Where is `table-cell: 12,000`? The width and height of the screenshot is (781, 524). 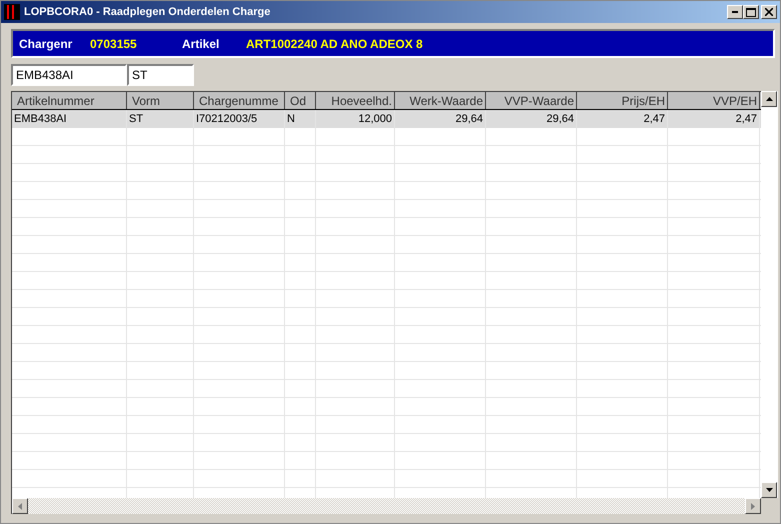 table-cell: 12,000 is located at coordinates (355, 119).